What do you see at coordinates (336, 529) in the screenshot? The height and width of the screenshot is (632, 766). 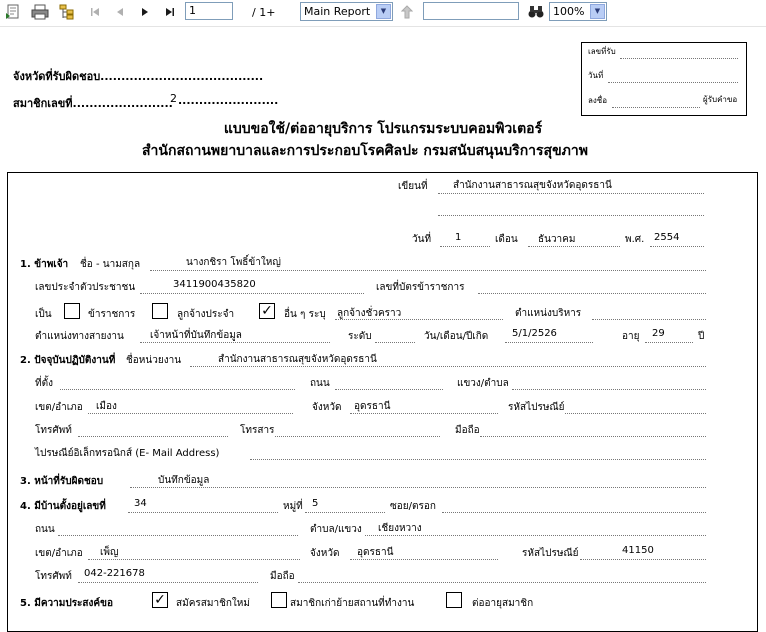 I see `subdistrict-2-label: ตำบล/แขวง` at bounding box center [336, 529].